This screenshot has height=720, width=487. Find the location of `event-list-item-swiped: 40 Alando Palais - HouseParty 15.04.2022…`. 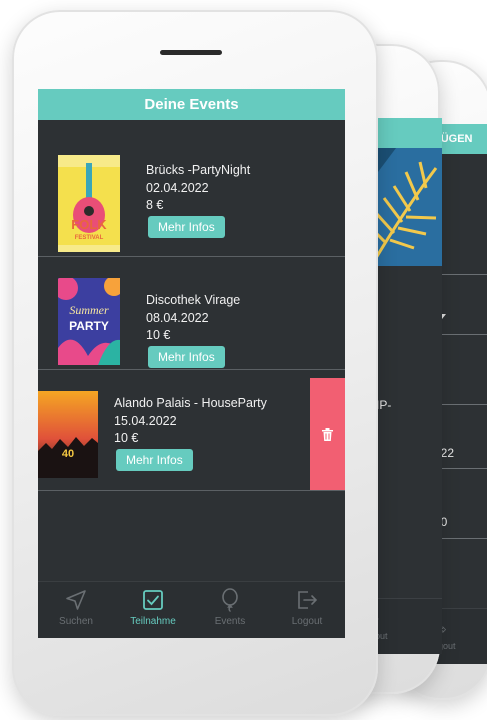

event-list-item-swiped: 40 Alando Palais - HouseParty 15.04.2022… is located at coordinates (191, 434).